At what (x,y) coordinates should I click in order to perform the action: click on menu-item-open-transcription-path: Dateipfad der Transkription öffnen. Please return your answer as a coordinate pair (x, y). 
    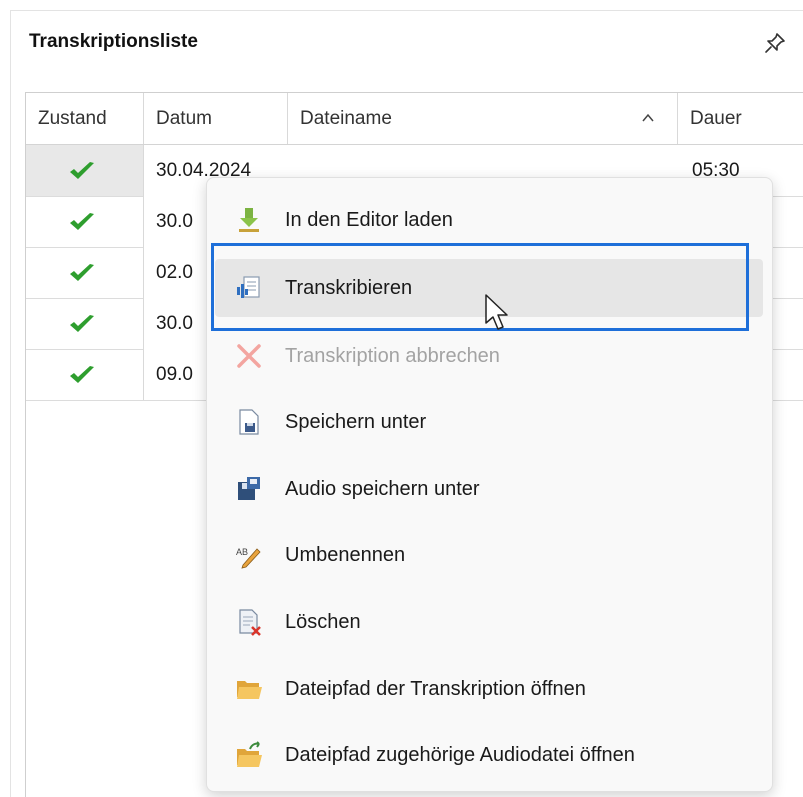
    Looking at the image, I should click on (489, 689).